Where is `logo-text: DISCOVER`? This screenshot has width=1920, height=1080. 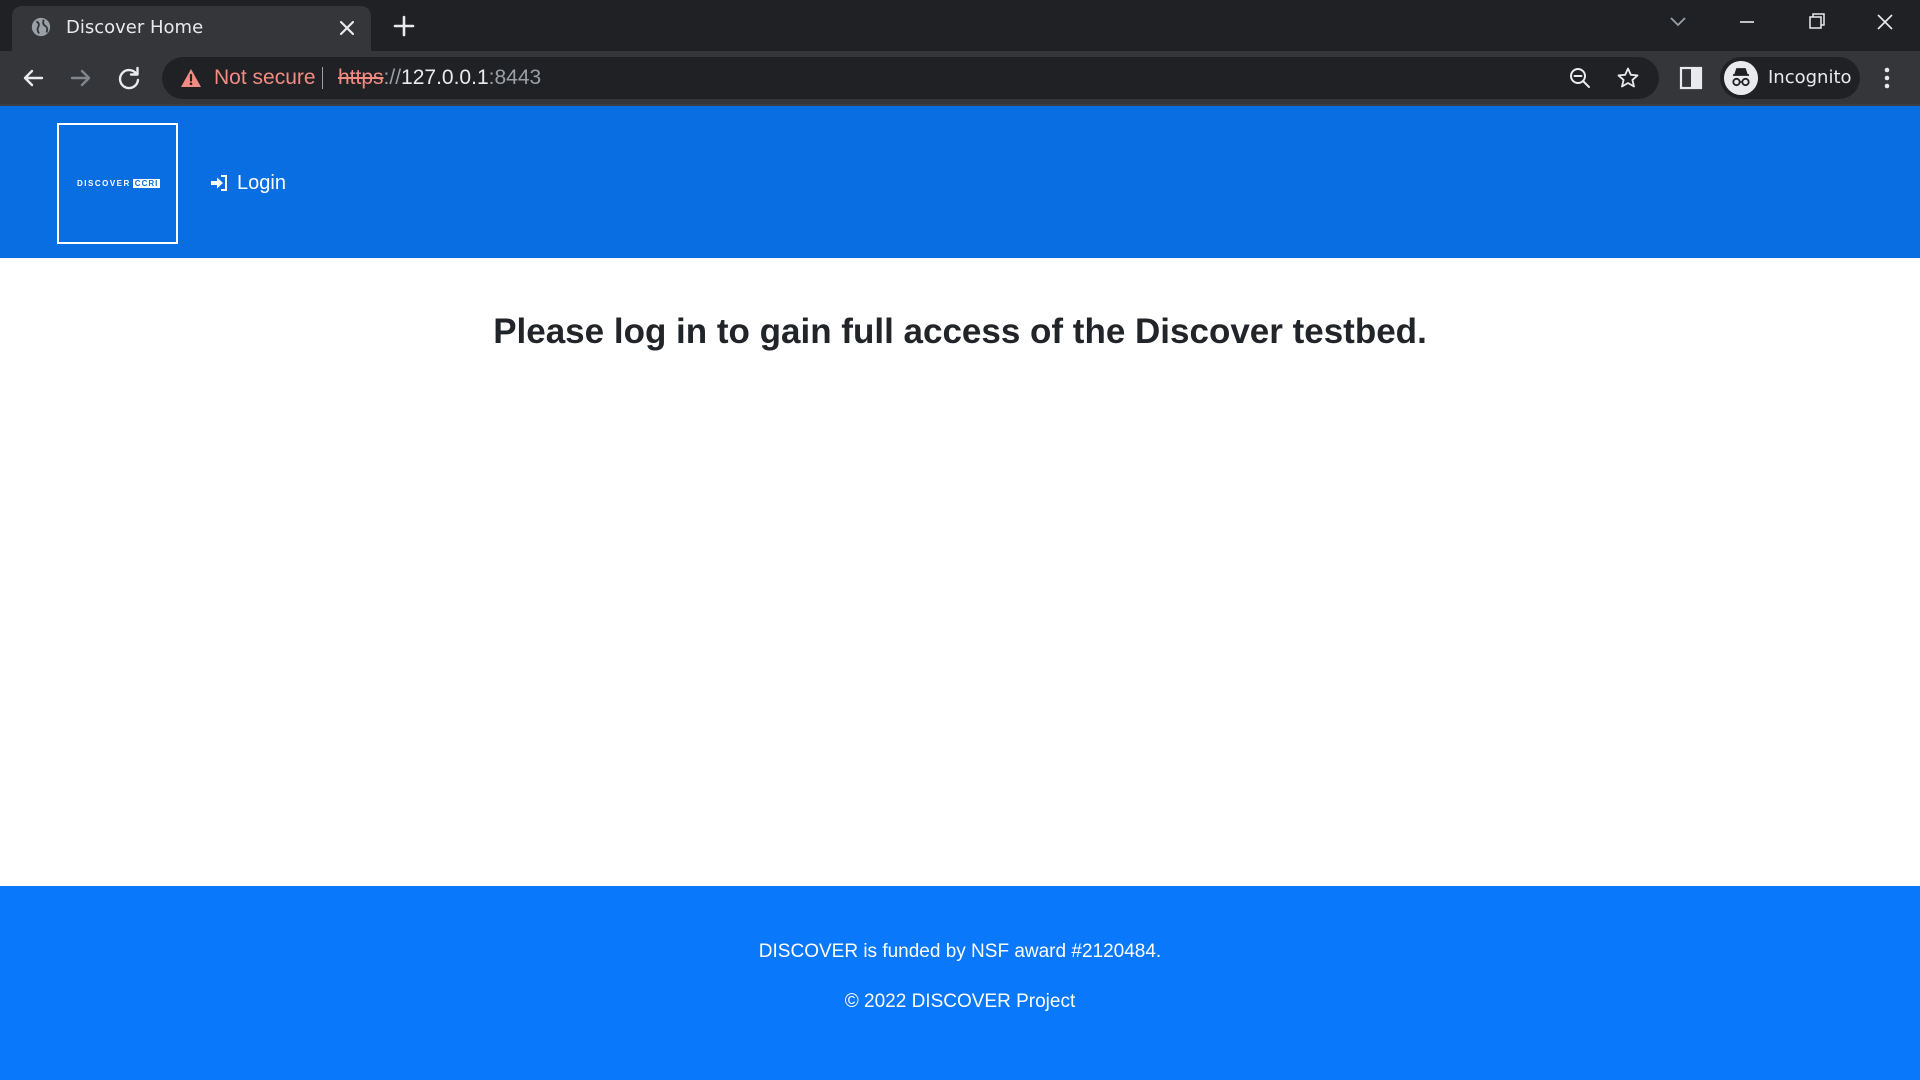
logo-text: DISCOVER is located at coordinates (104, 183).